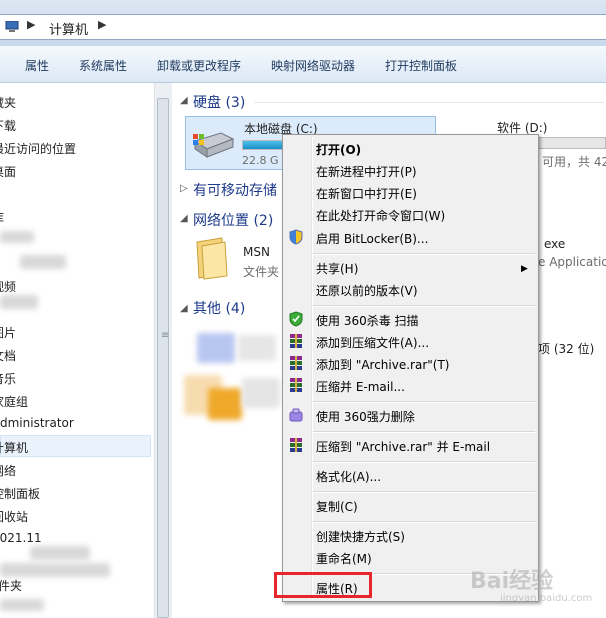 The width and height of the screenshot is (606, 618). Describe the element at coordinates (524, 269) in the screenshot. I see `submenu-arrow-icon: ▶` at that location.